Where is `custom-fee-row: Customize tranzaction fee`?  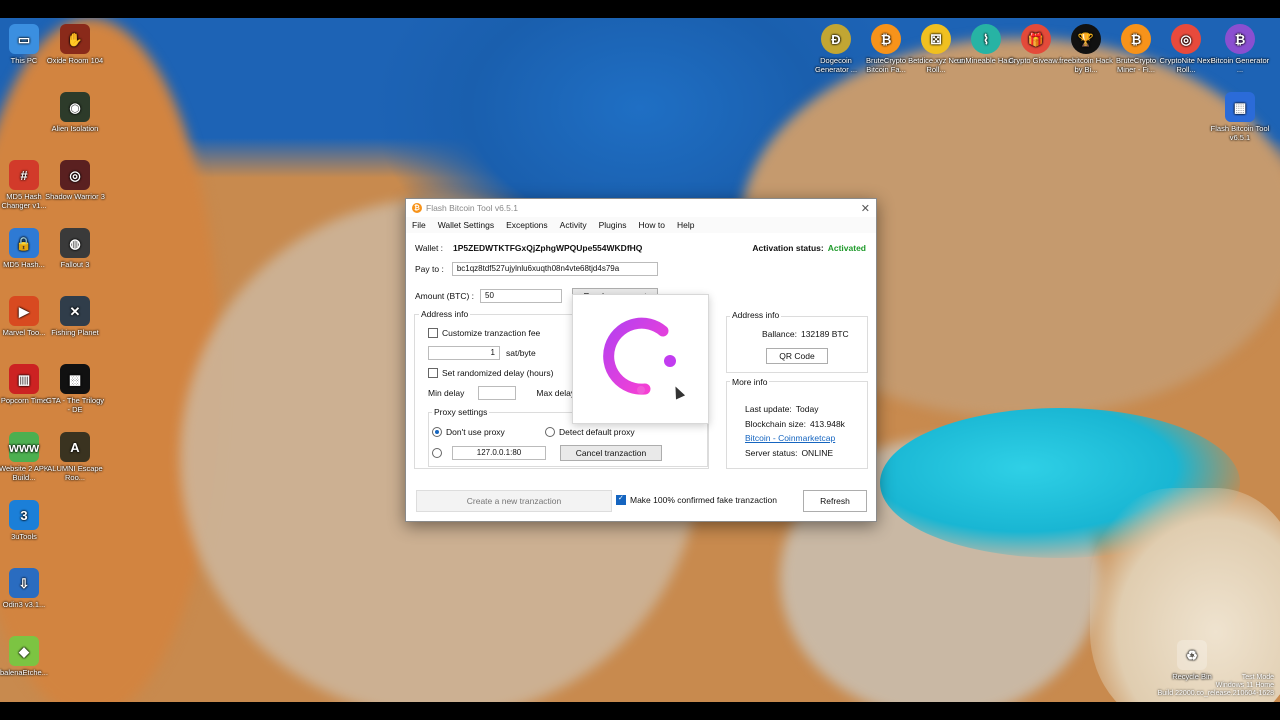 custom-fee-row: Customize tranzaction fee is located at coordinates (484, 333).